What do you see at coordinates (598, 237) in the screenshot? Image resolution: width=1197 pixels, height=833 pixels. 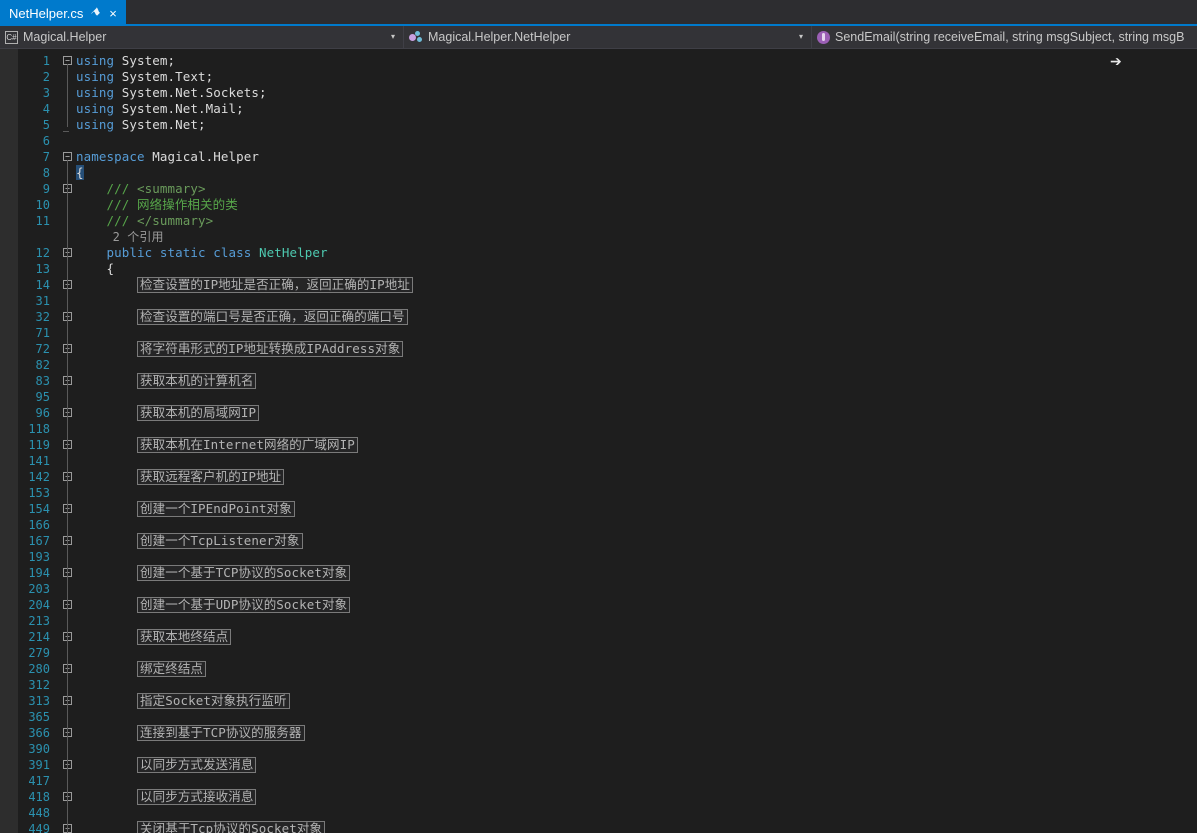 I see `code-line: 2 个引用` at bounding box center [598, 237].